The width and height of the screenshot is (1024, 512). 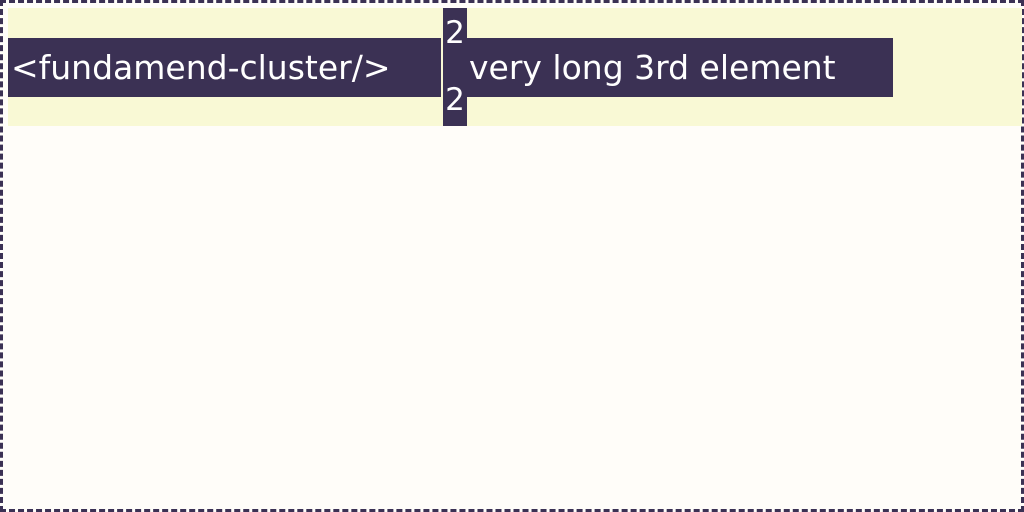 What do you see at coordinates (652, 67) in the screenshot?
I see `cluster-item-3-label: very long 3rd element` at bounding box center [652, 67].